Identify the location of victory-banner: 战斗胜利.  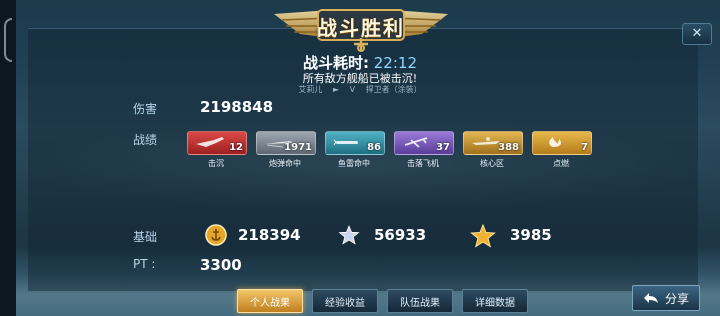
(361, 28).